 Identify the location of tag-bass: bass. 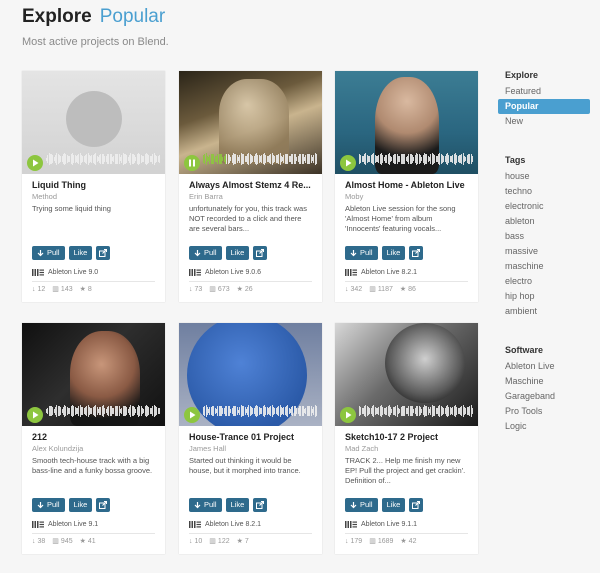
(544, 236).